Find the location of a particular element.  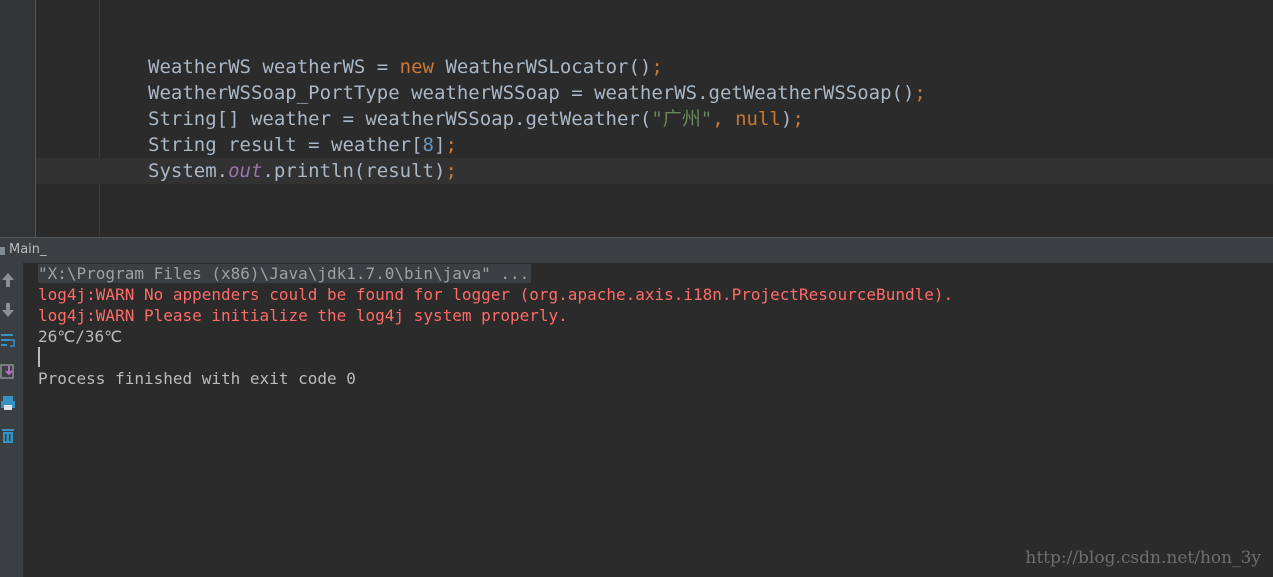

code-line-5: System.out.println(result); is located at coordinates (302, 171).